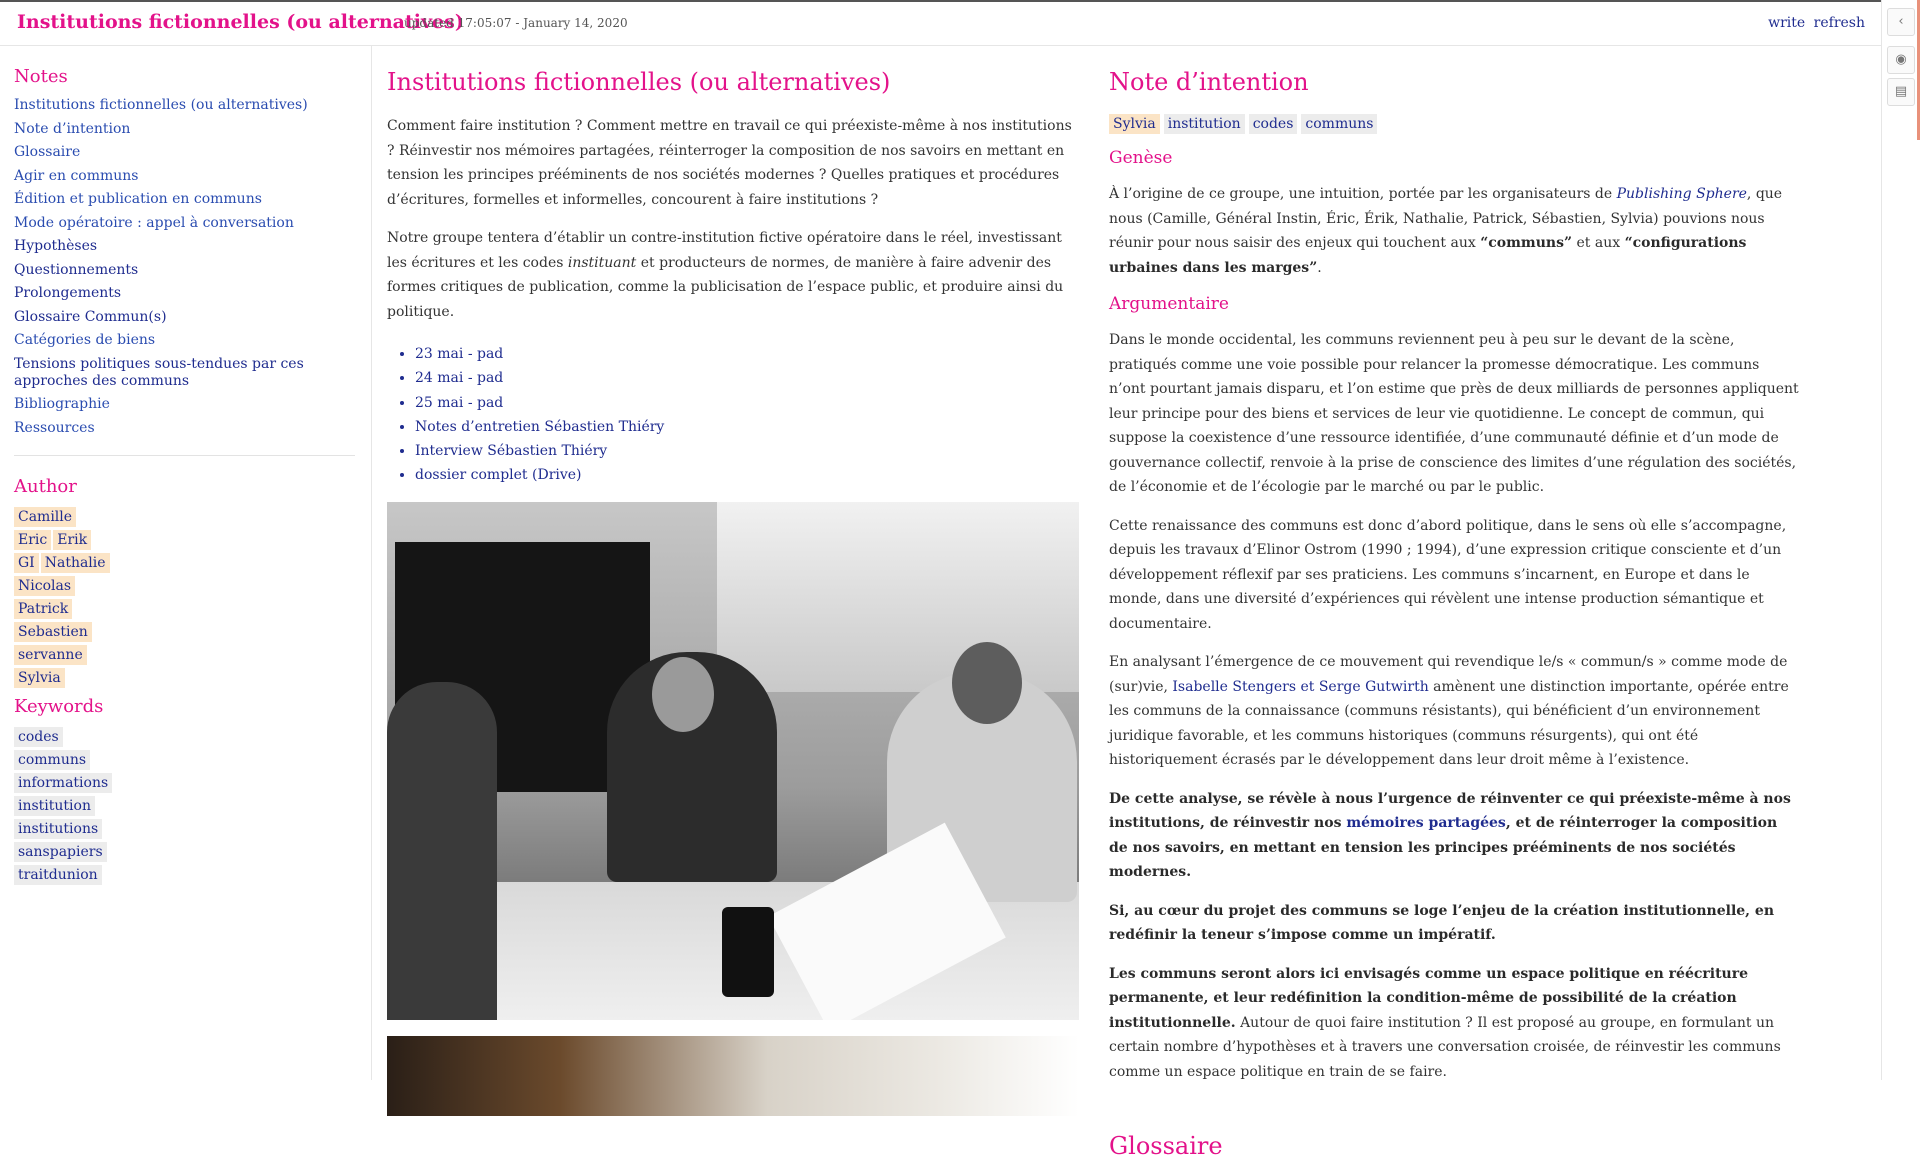 This screenshot has height=1160, width=1920. What do you see at coordinates (43, 608) in the screenshot?
I see `author-tag: Patrick` at bounding box center [43, 608].